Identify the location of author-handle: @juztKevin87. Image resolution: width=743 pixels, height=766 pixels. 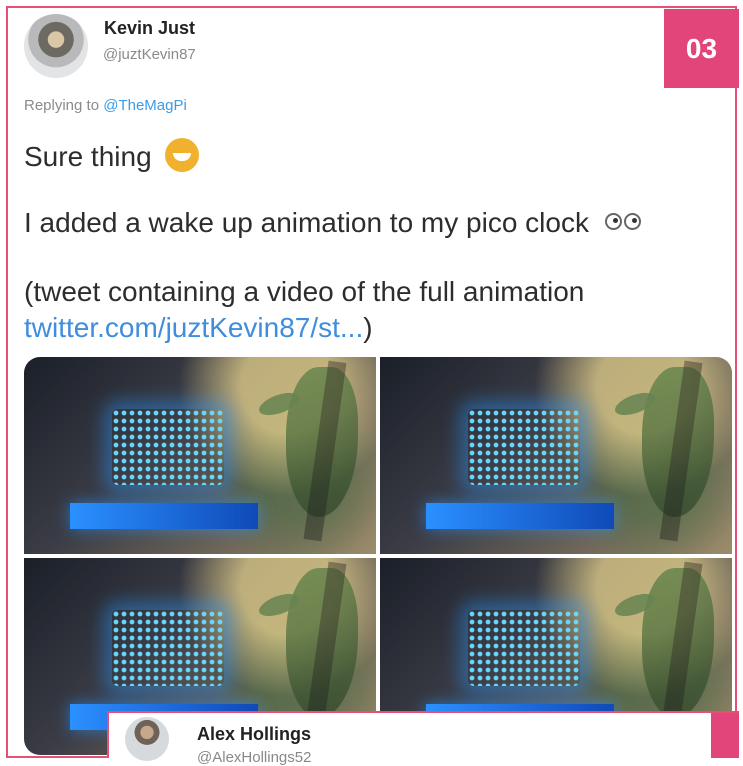
(149, 54).